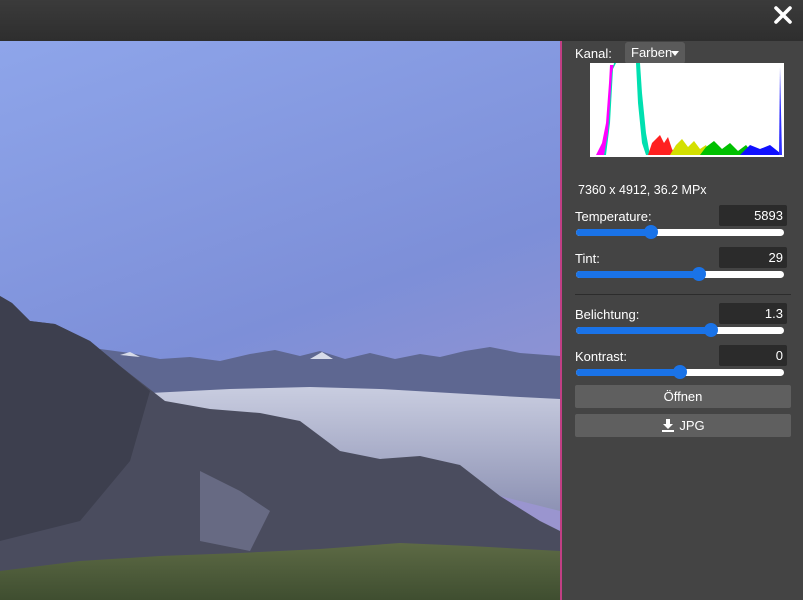  What do you see at coordinates (642, 190) in the screenshot?
I see `image-info: 7360 x 4912, 36.2 MPx` at bounding box center [642, 190].